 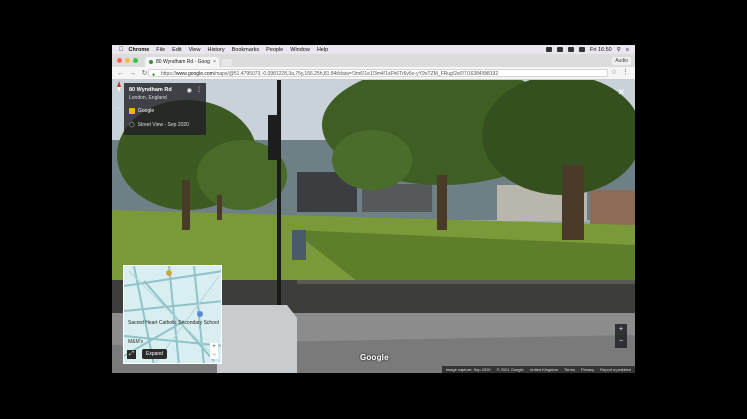 I want to click on menu-file: File, so click(x=160, y=50).